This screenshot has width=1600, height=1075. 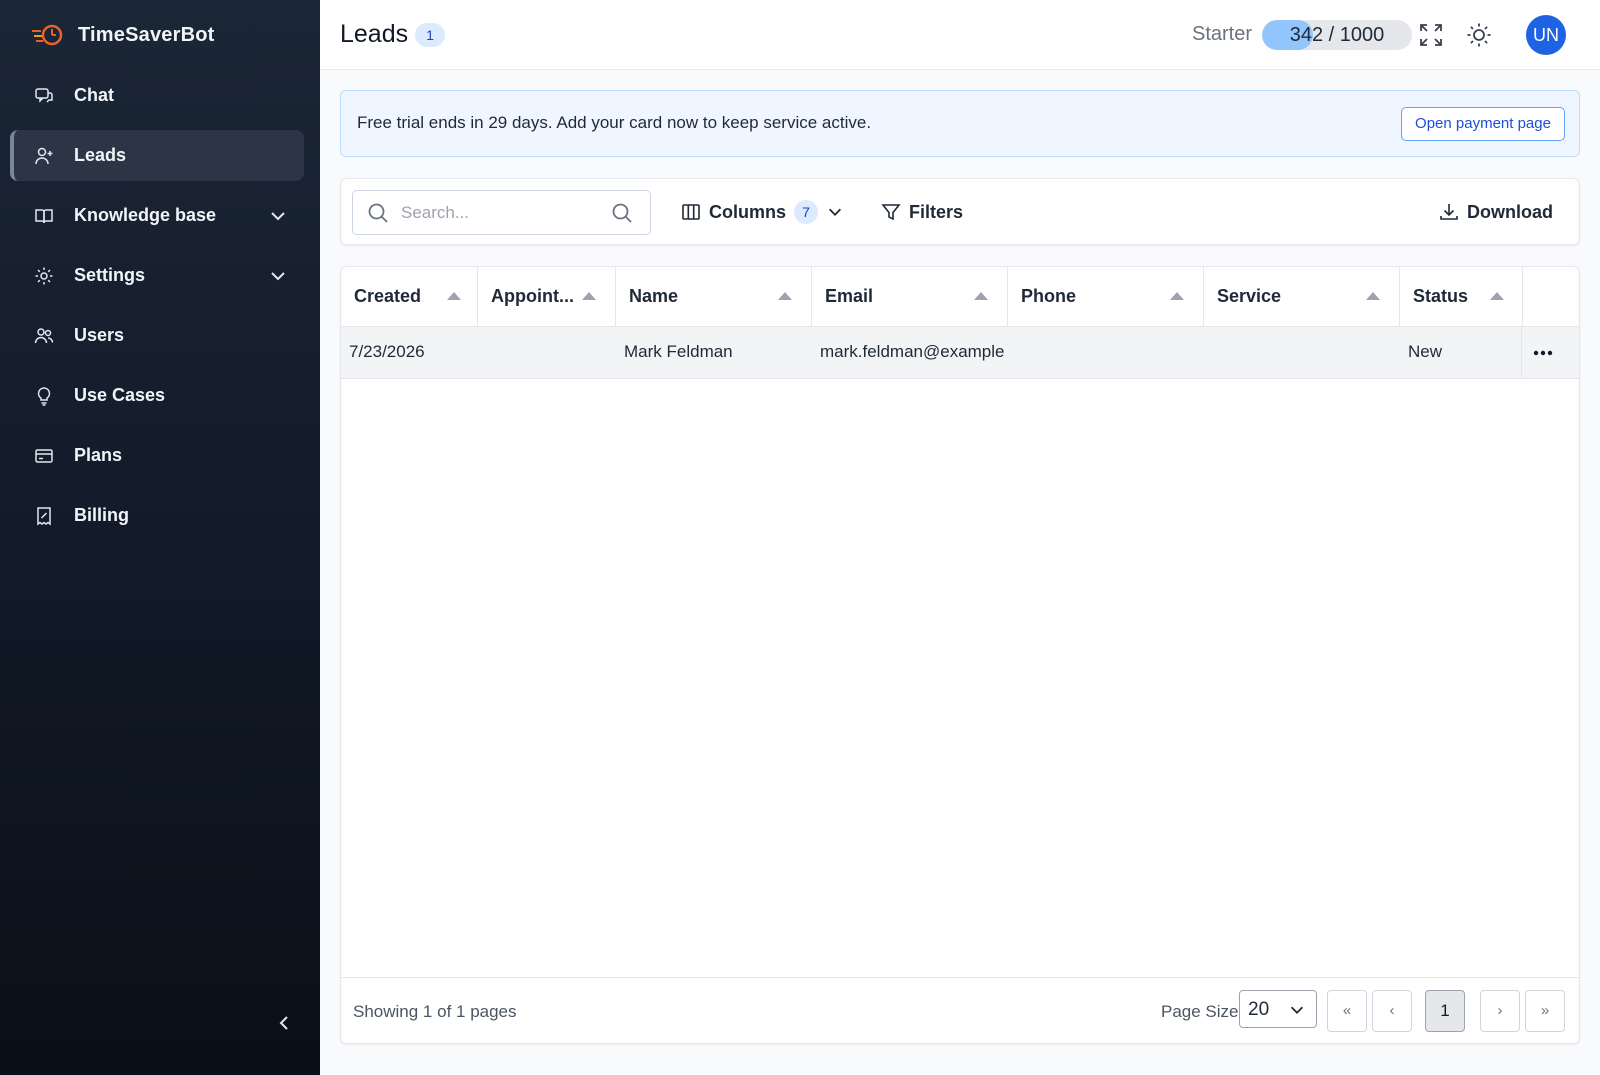 I want to click on sidebar-item-plans: Plans, so click(x=157, y=455).